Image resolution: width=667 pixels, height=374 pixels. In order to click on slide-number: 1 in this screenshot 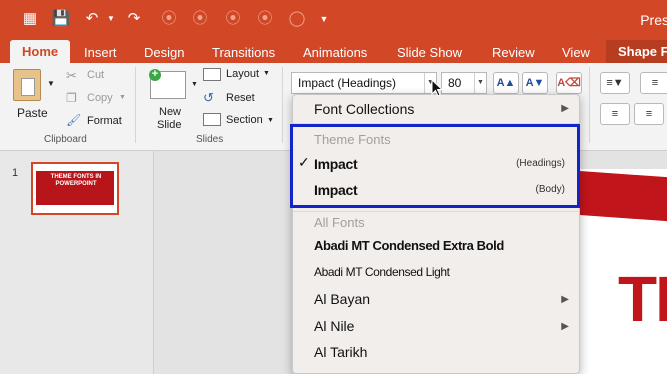, I will do `click(15, 173)`.